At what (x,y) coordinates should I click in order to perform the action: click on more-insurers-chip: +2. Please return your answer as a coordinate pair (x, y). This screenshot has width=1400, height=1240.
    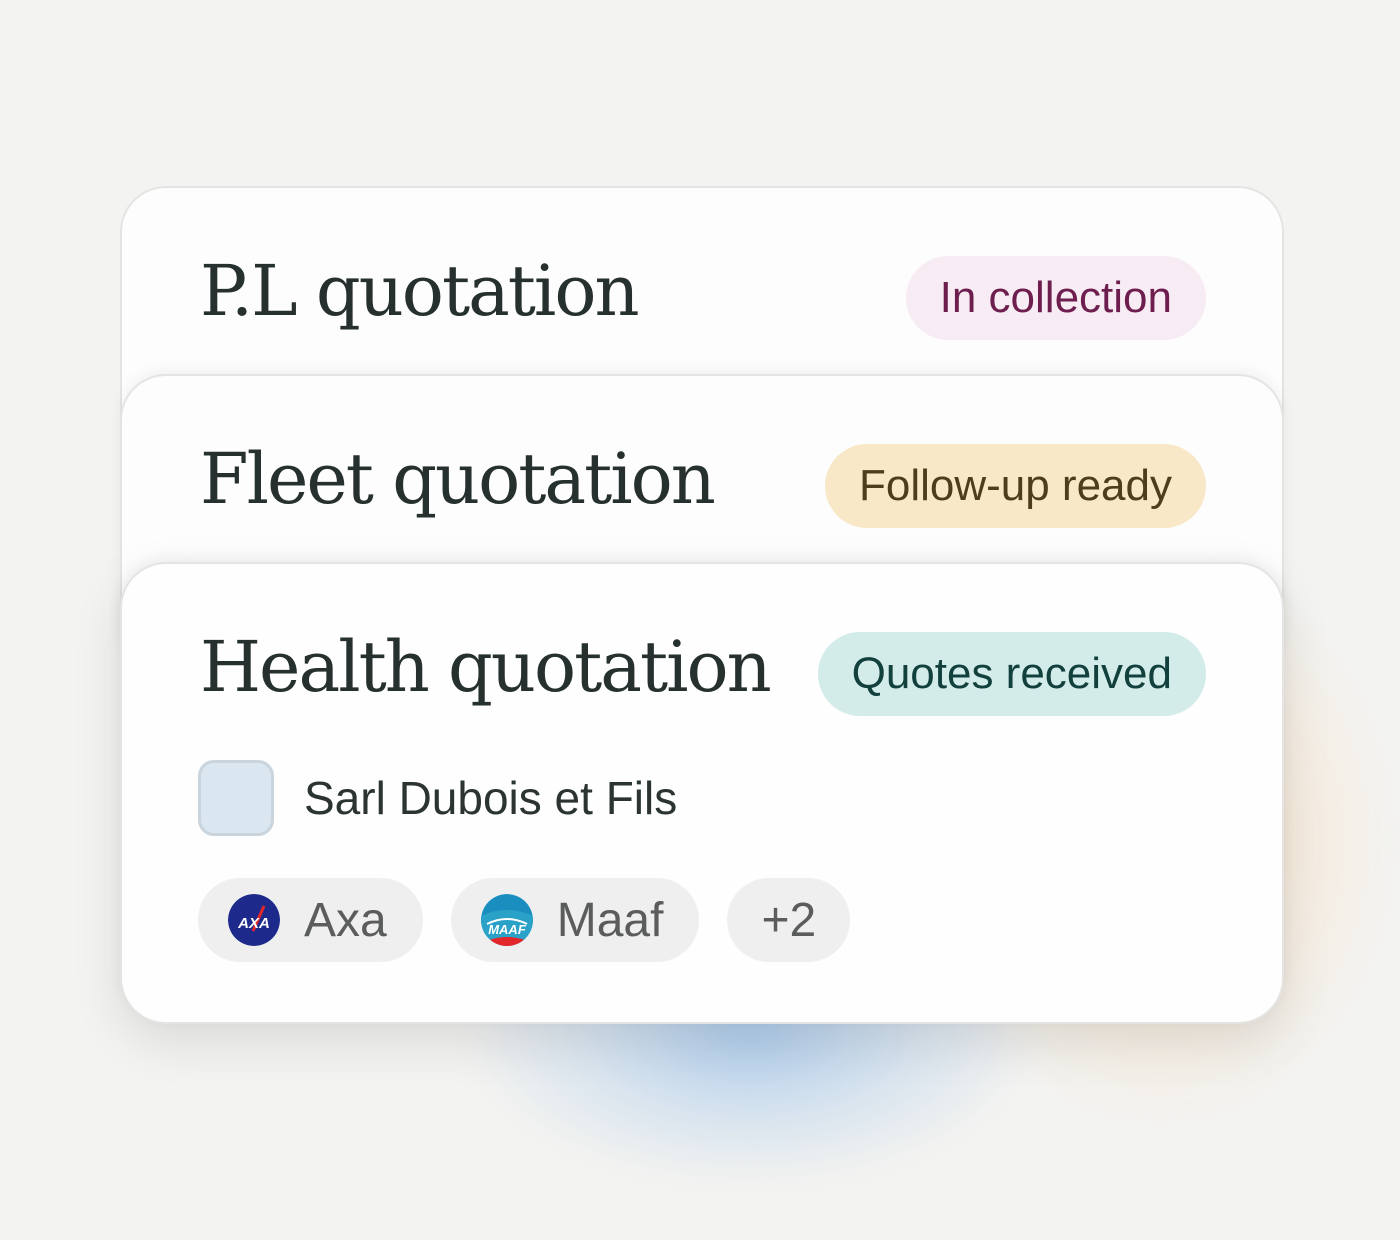
    Looking at the image, I should click on (789, 920).